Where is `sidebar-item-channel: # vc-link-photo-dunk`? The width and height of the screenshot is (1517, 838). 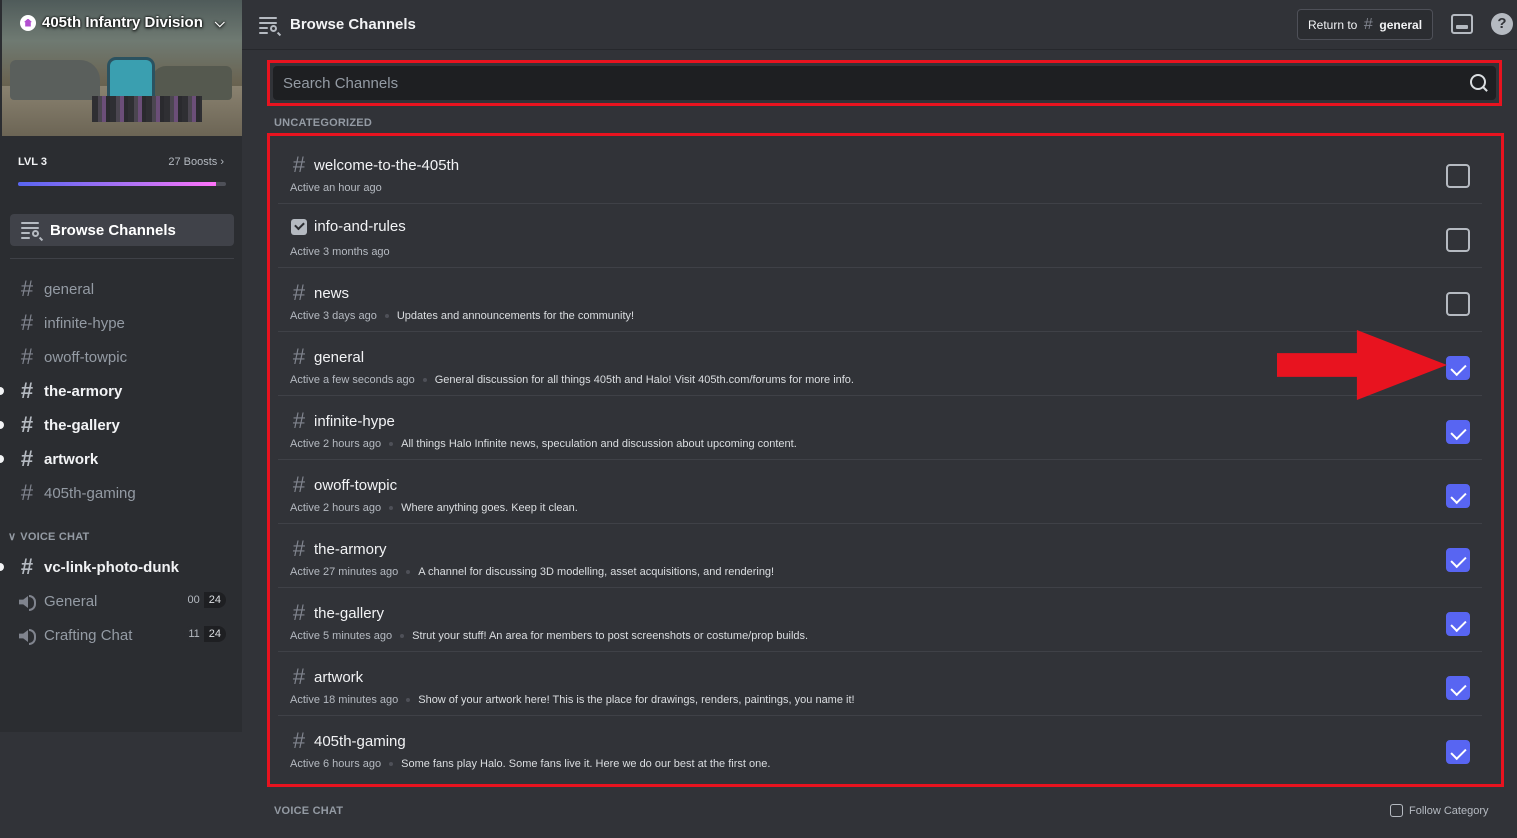 sidebar-item-channel: # vc-link-photo-dunk is located at coordinates (117, 567).